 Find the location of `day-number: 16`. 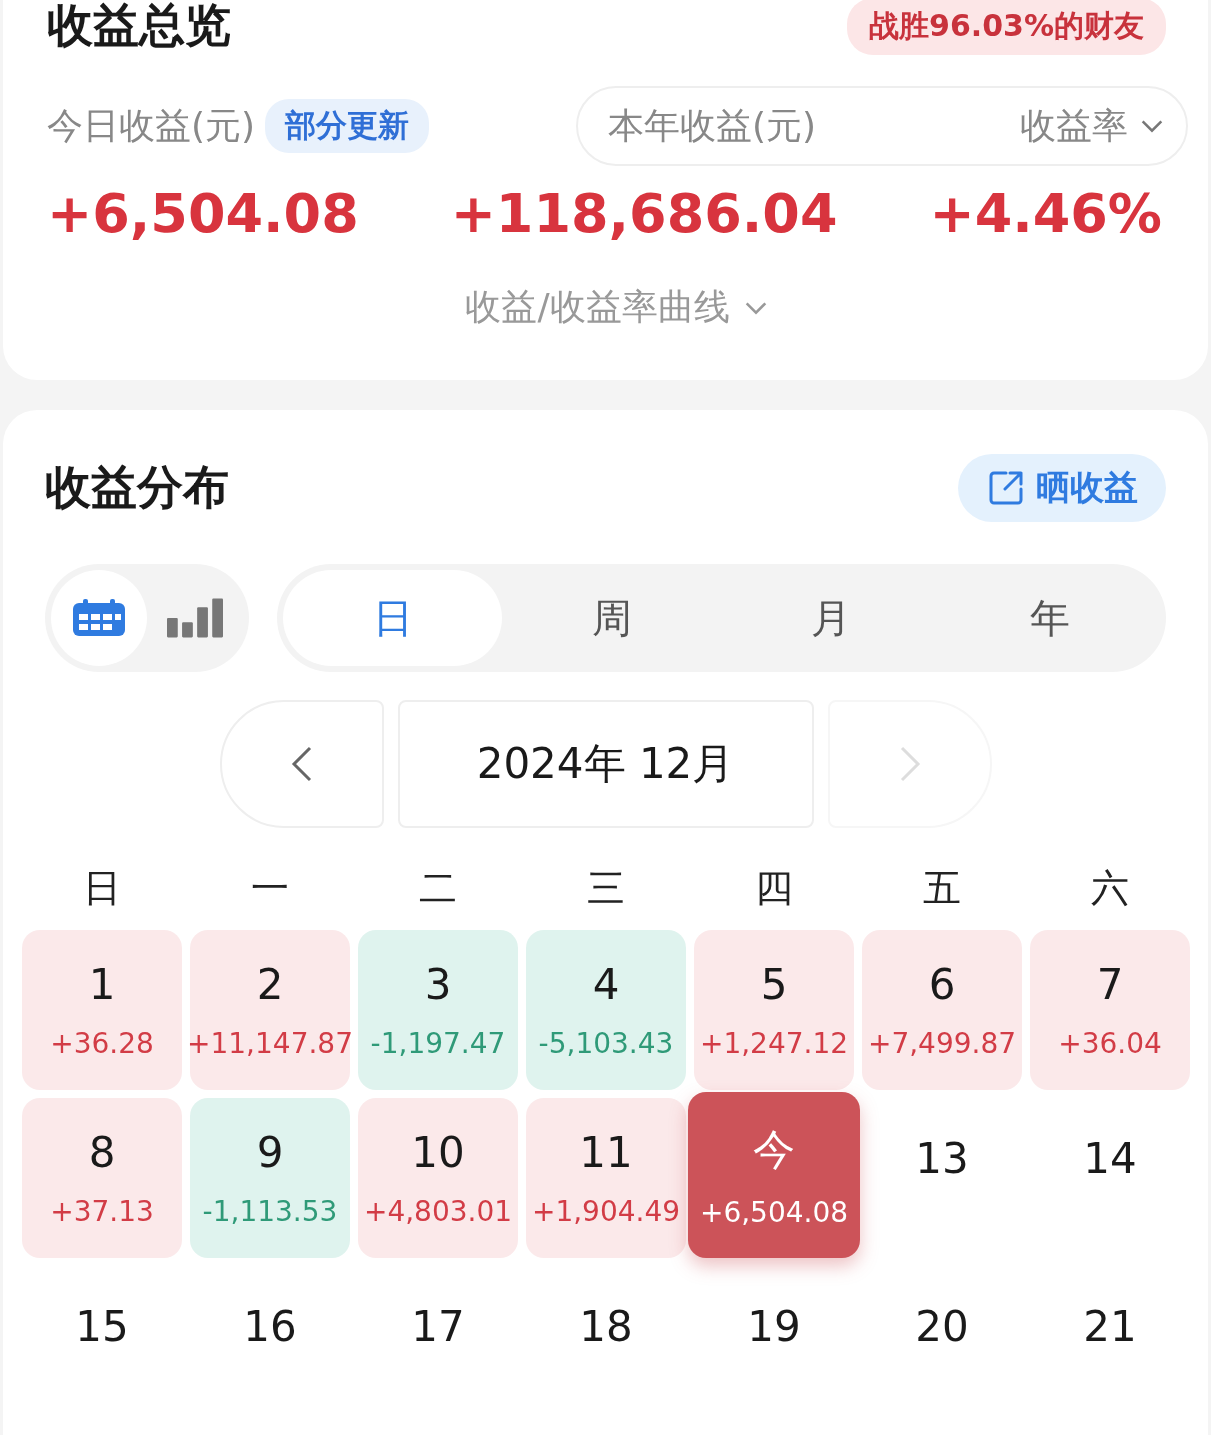

day-number: 16 is located at coordinates (270, 1327).